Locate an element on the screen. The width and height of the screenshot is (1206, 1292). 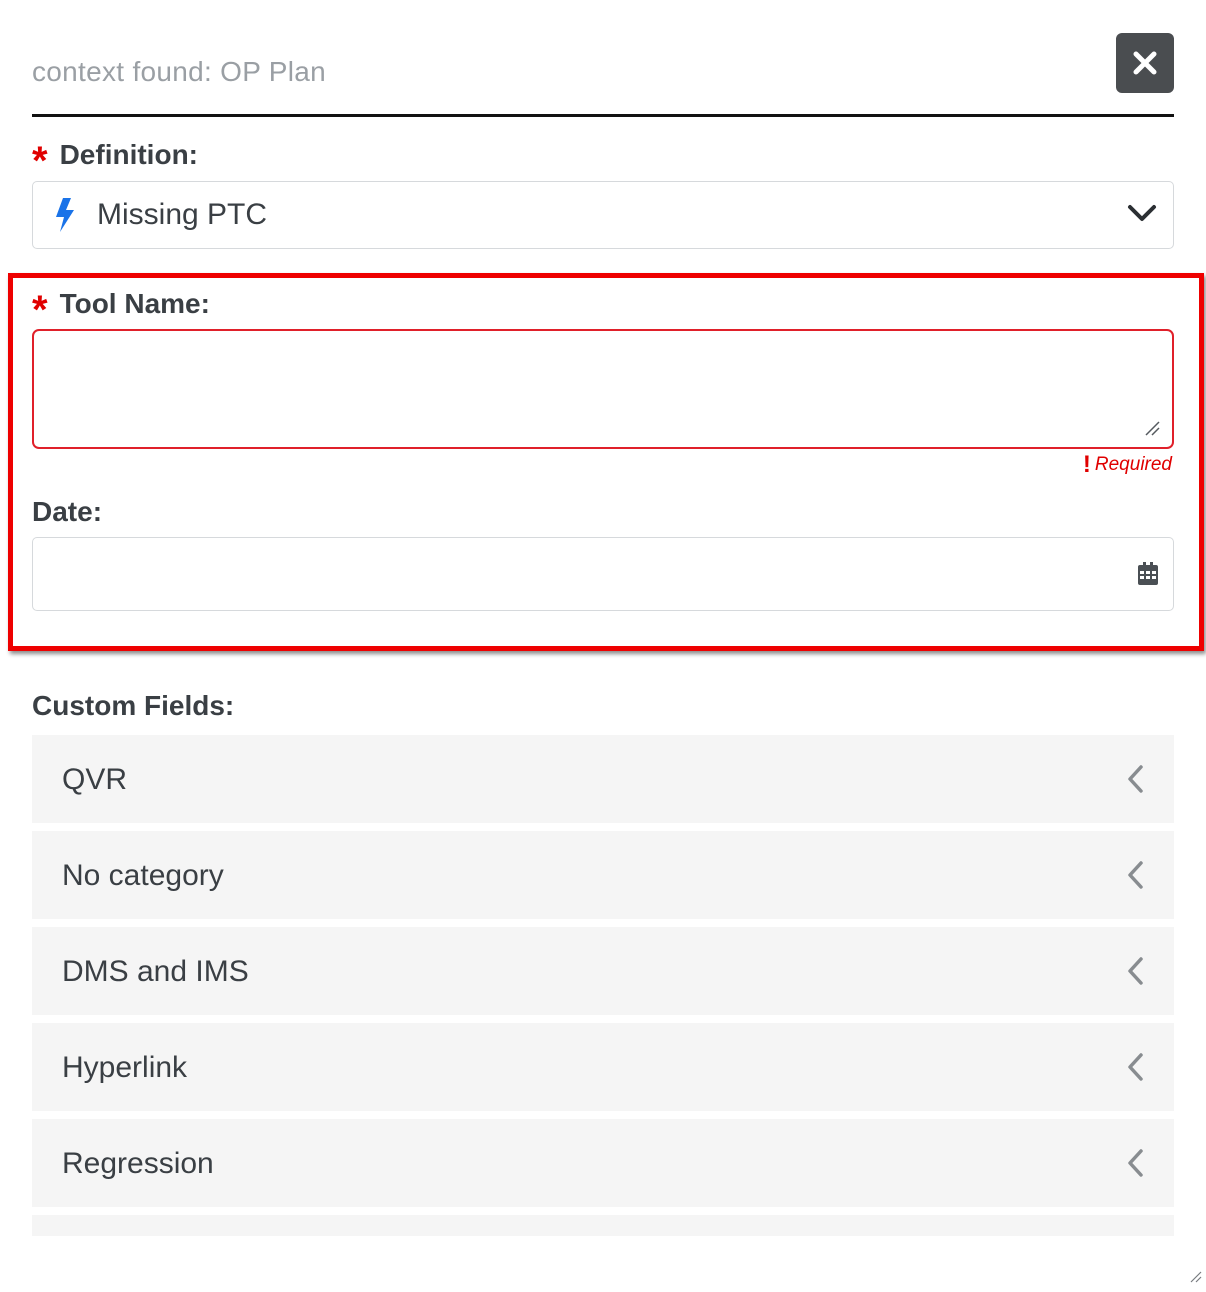
tool-name-error: ! Required is located at coordinates (1127, 465).